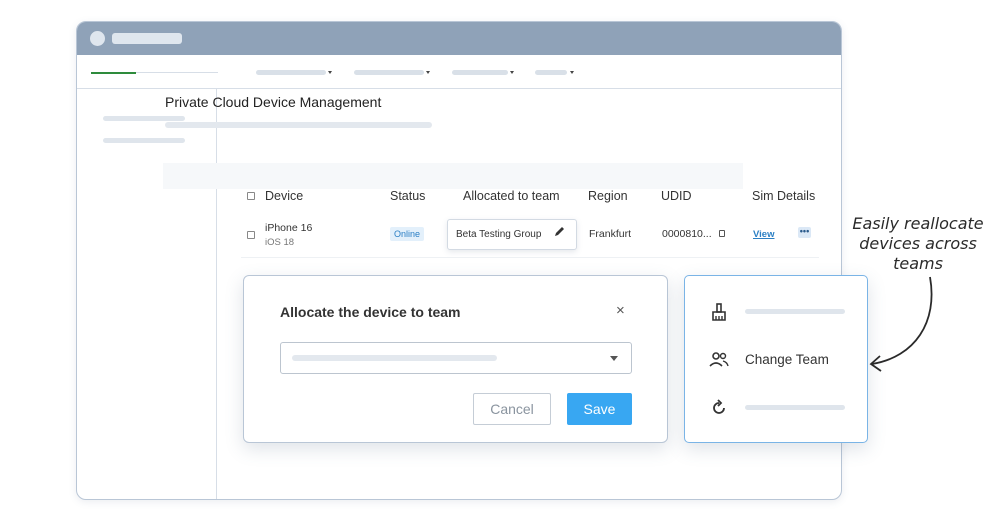  What do you see at coordinates (394, 358) in the screenshot?
I see `team-select-placeholder` at bounding box center [394, 358].